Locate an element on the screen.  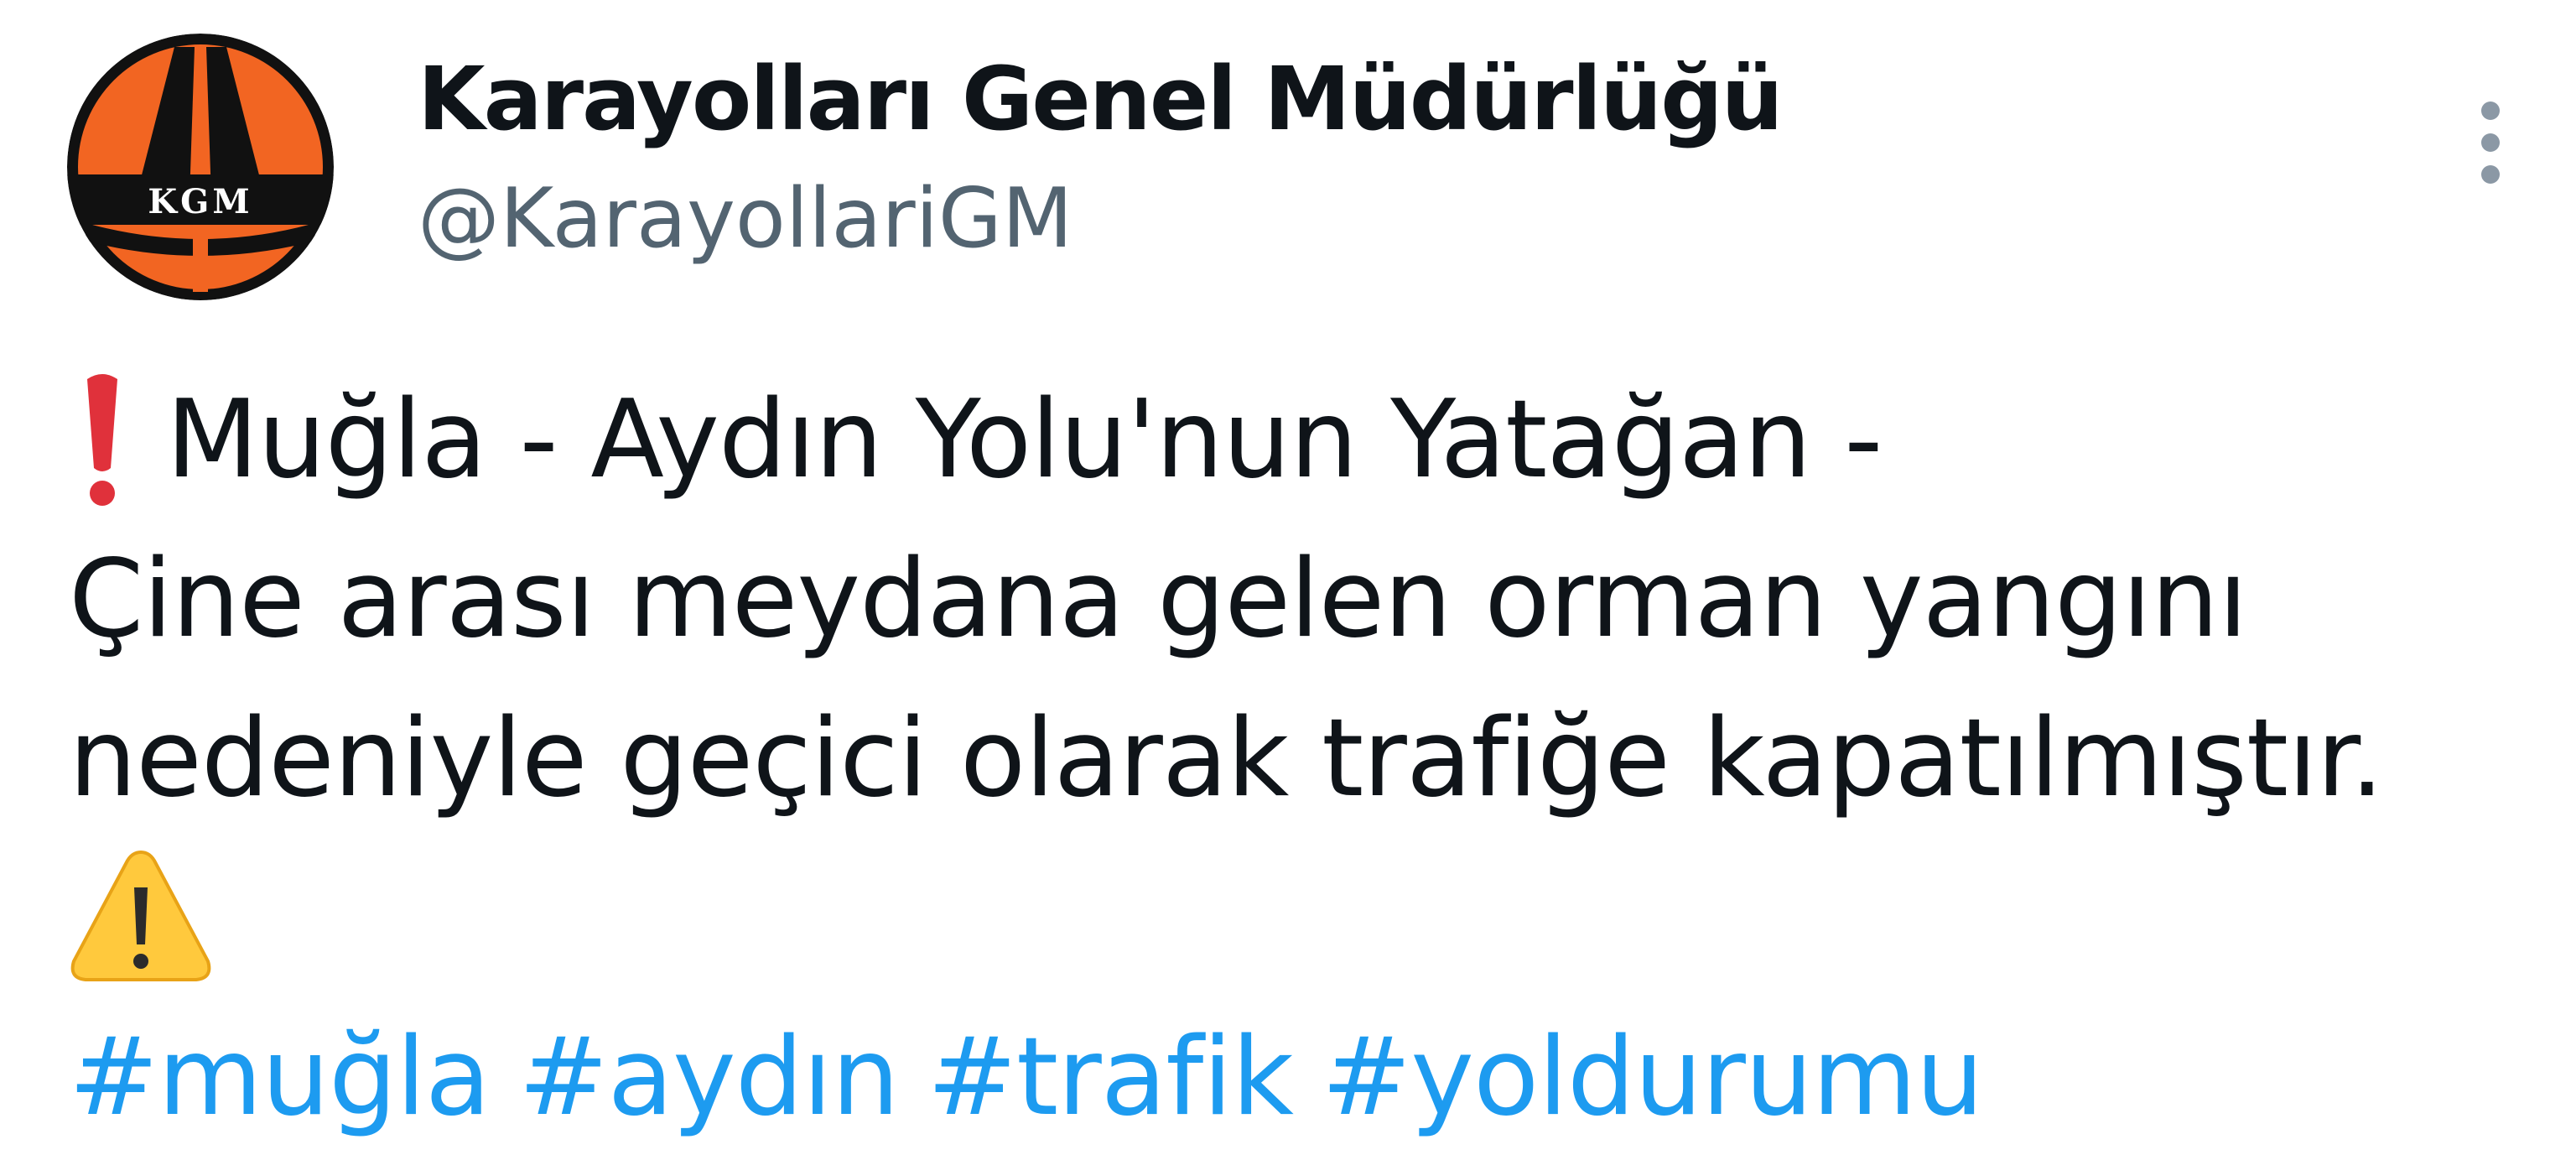
tweet-line-1: Muğla - Aydın Yolu'nun Yatağan - is located at coordinates (1310, 441).